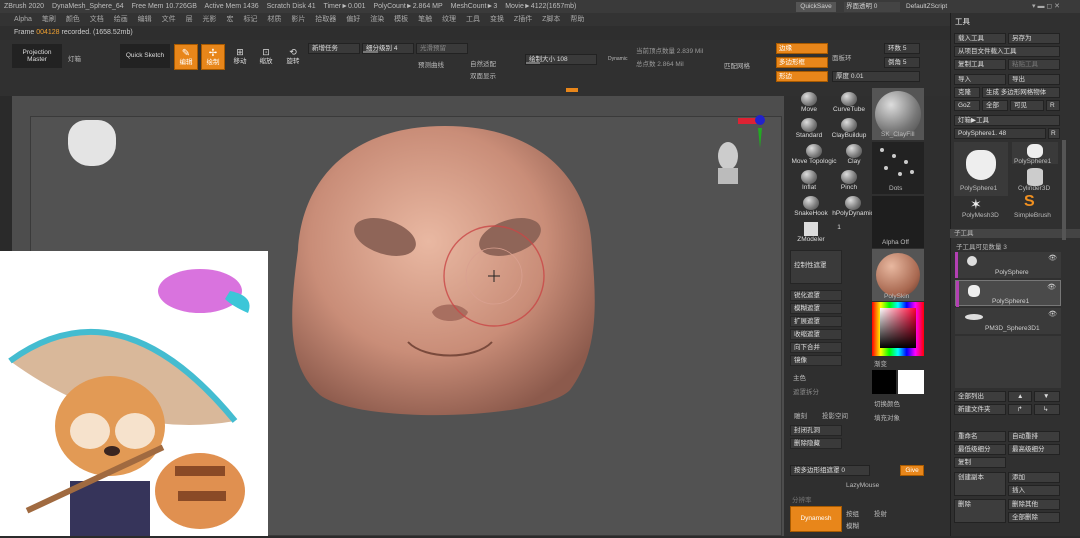 Image resolution: width=1080 pixels, height=538 pixels. Describe the element at coordinates (1034, 38) in the screenshot. I see `save-as-button: 另存为` at that location.